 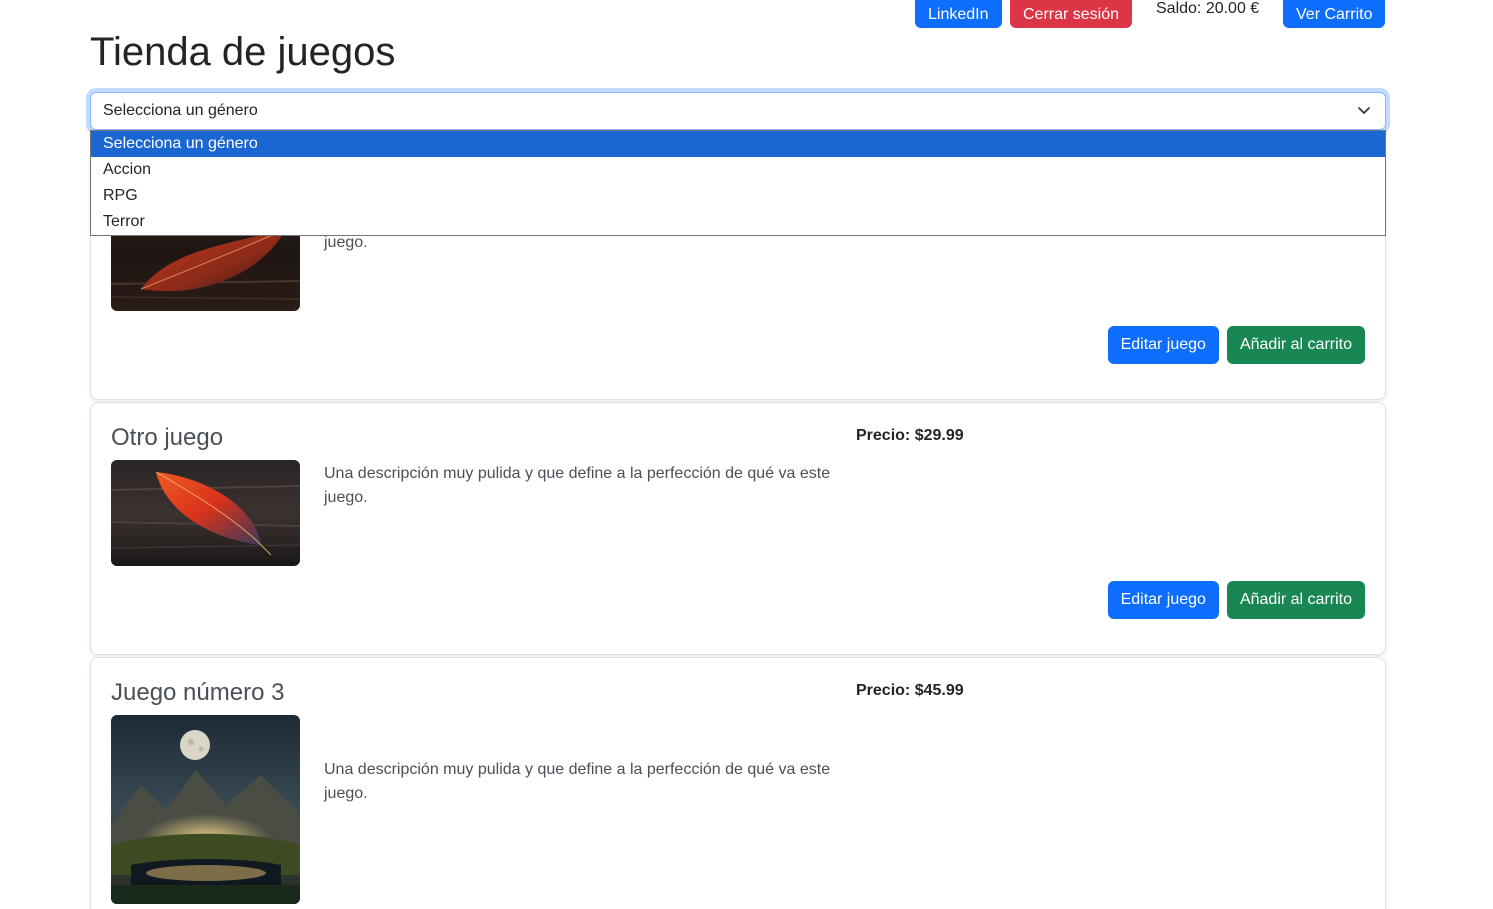 I want to click on genre-dropdown-list: Selecciona un género Accion RPG Terror, so click(x=738, y=183).